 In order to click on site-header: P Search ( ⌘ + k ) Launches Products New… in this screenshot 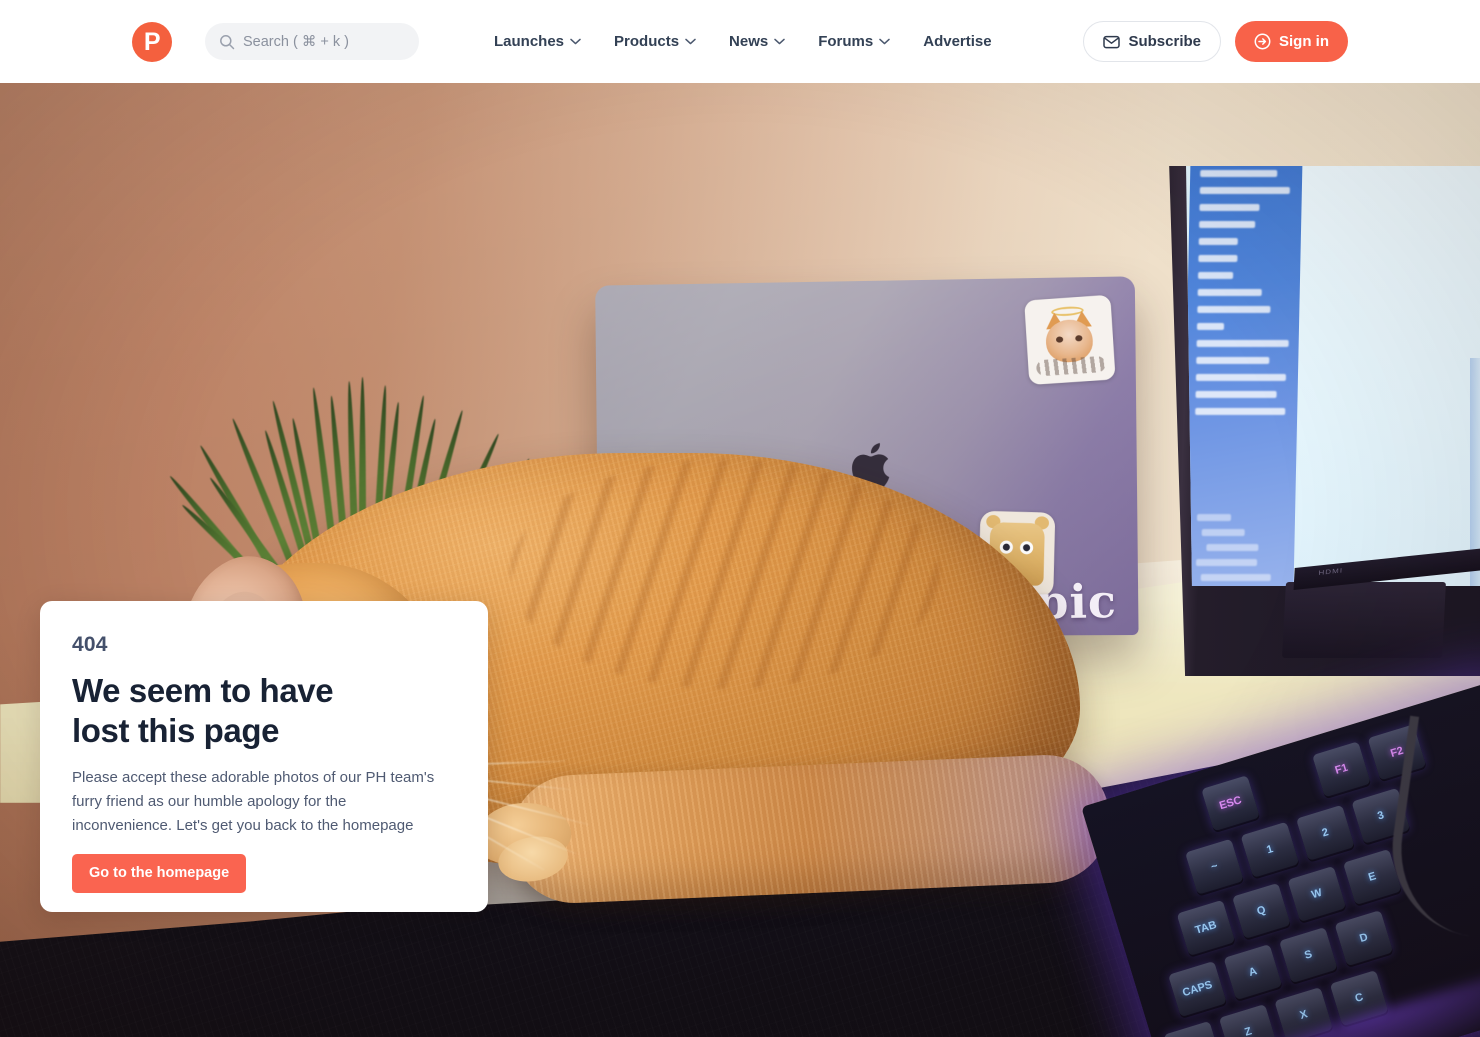, I will do `click(740, 41)`.